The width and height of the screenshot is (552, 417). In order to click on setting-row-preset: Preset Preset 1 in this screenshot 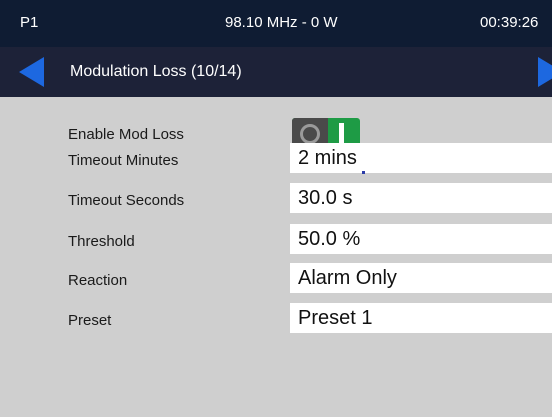, I will do `click(276, 318)`.